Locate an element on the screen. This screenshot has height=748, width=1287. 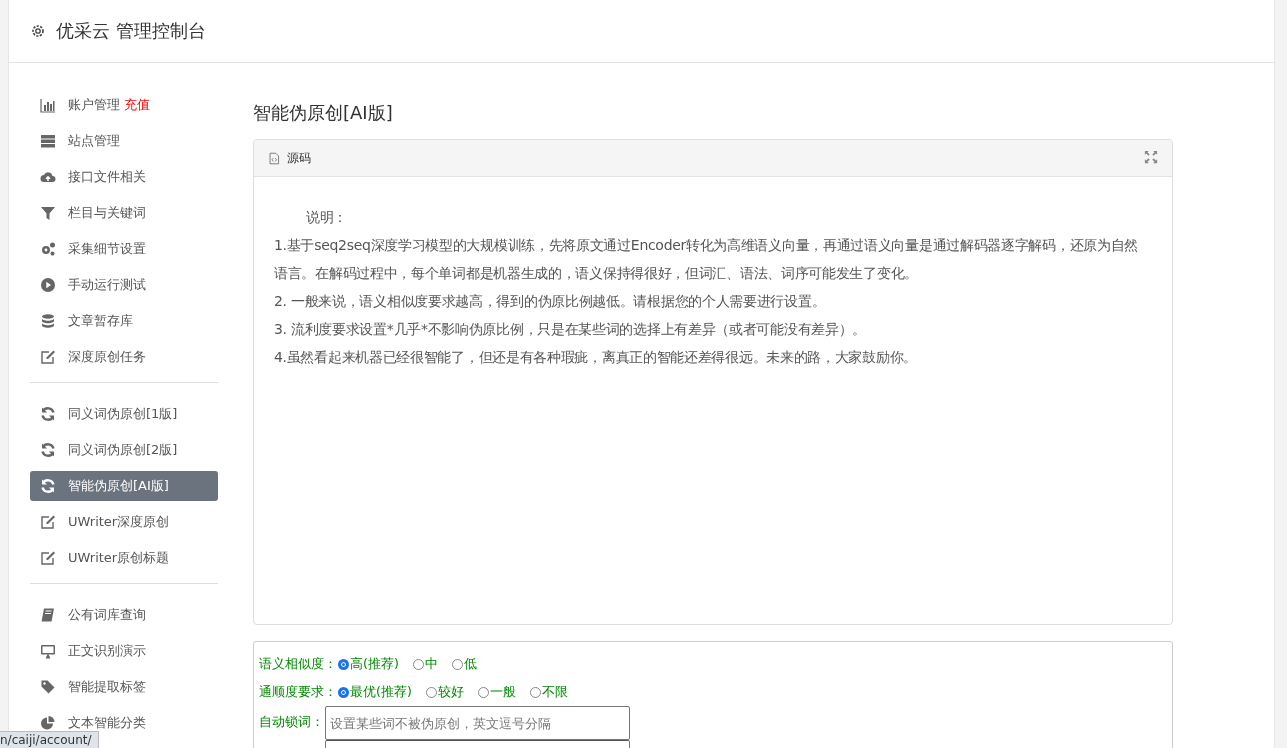
app-title: 优采云 管理控制台 is located at coordinates (131, 31).